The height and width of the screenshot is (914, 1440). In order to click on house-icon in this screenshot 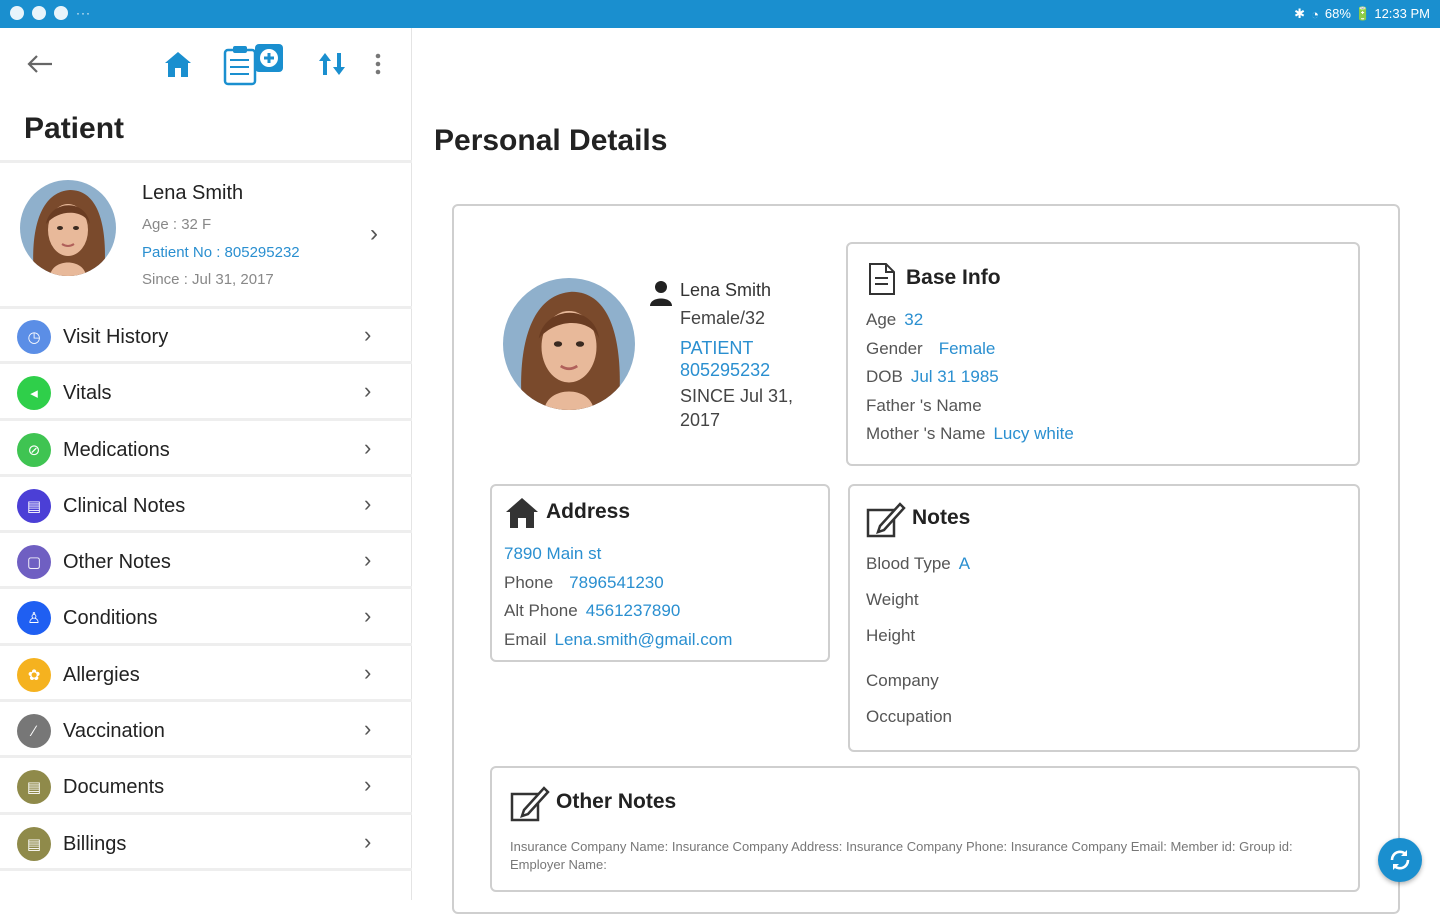, I will do `click(522, 513)`.